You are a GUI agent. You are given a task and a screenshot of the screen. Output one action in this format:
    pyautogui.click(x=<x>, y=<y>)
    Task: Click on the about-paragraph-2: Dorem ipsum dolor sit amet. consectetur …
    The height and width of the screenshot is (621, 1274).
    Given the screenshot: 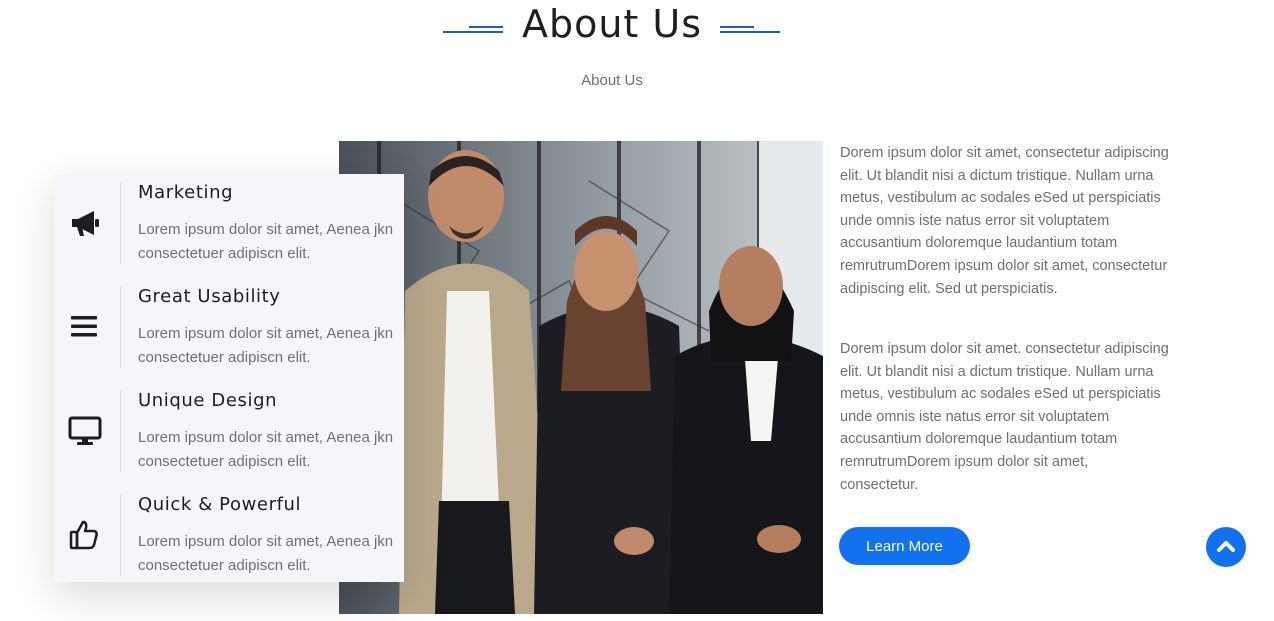 What is the action you would take?
    pyautogui.click(x=1004, y=417)
    